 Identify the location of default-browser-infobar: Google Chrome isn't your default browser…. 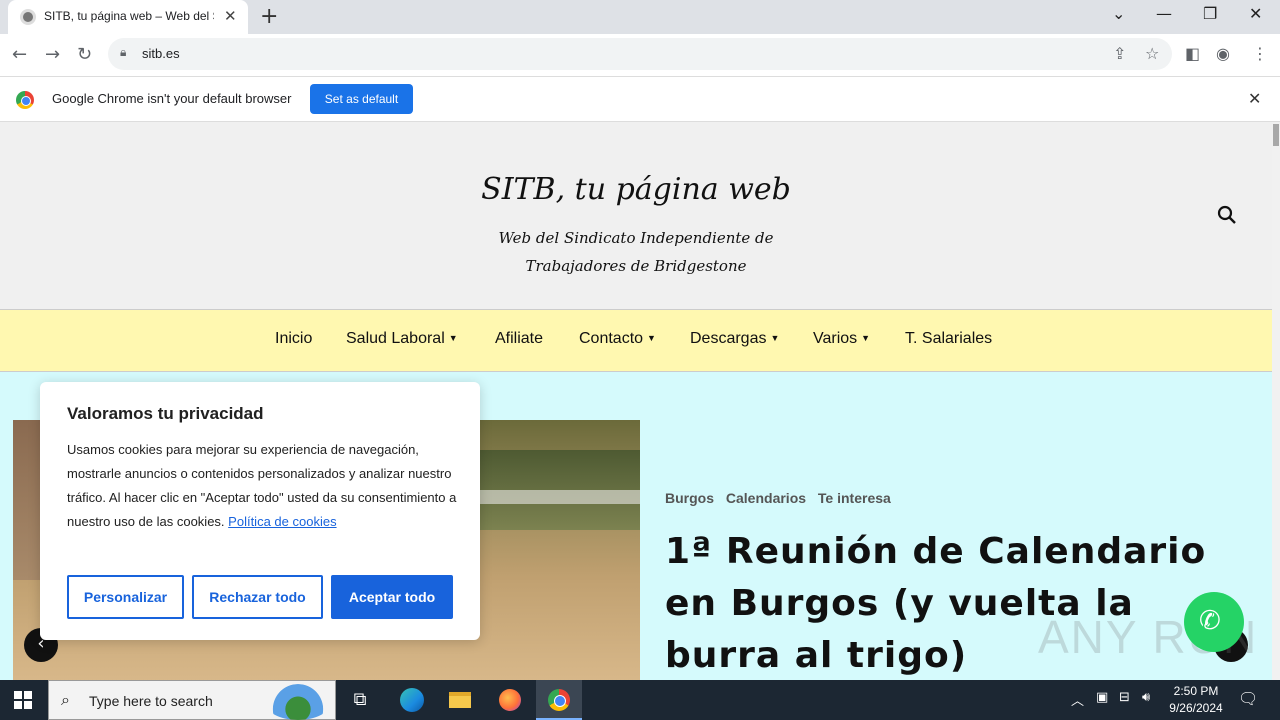
(640, 99).